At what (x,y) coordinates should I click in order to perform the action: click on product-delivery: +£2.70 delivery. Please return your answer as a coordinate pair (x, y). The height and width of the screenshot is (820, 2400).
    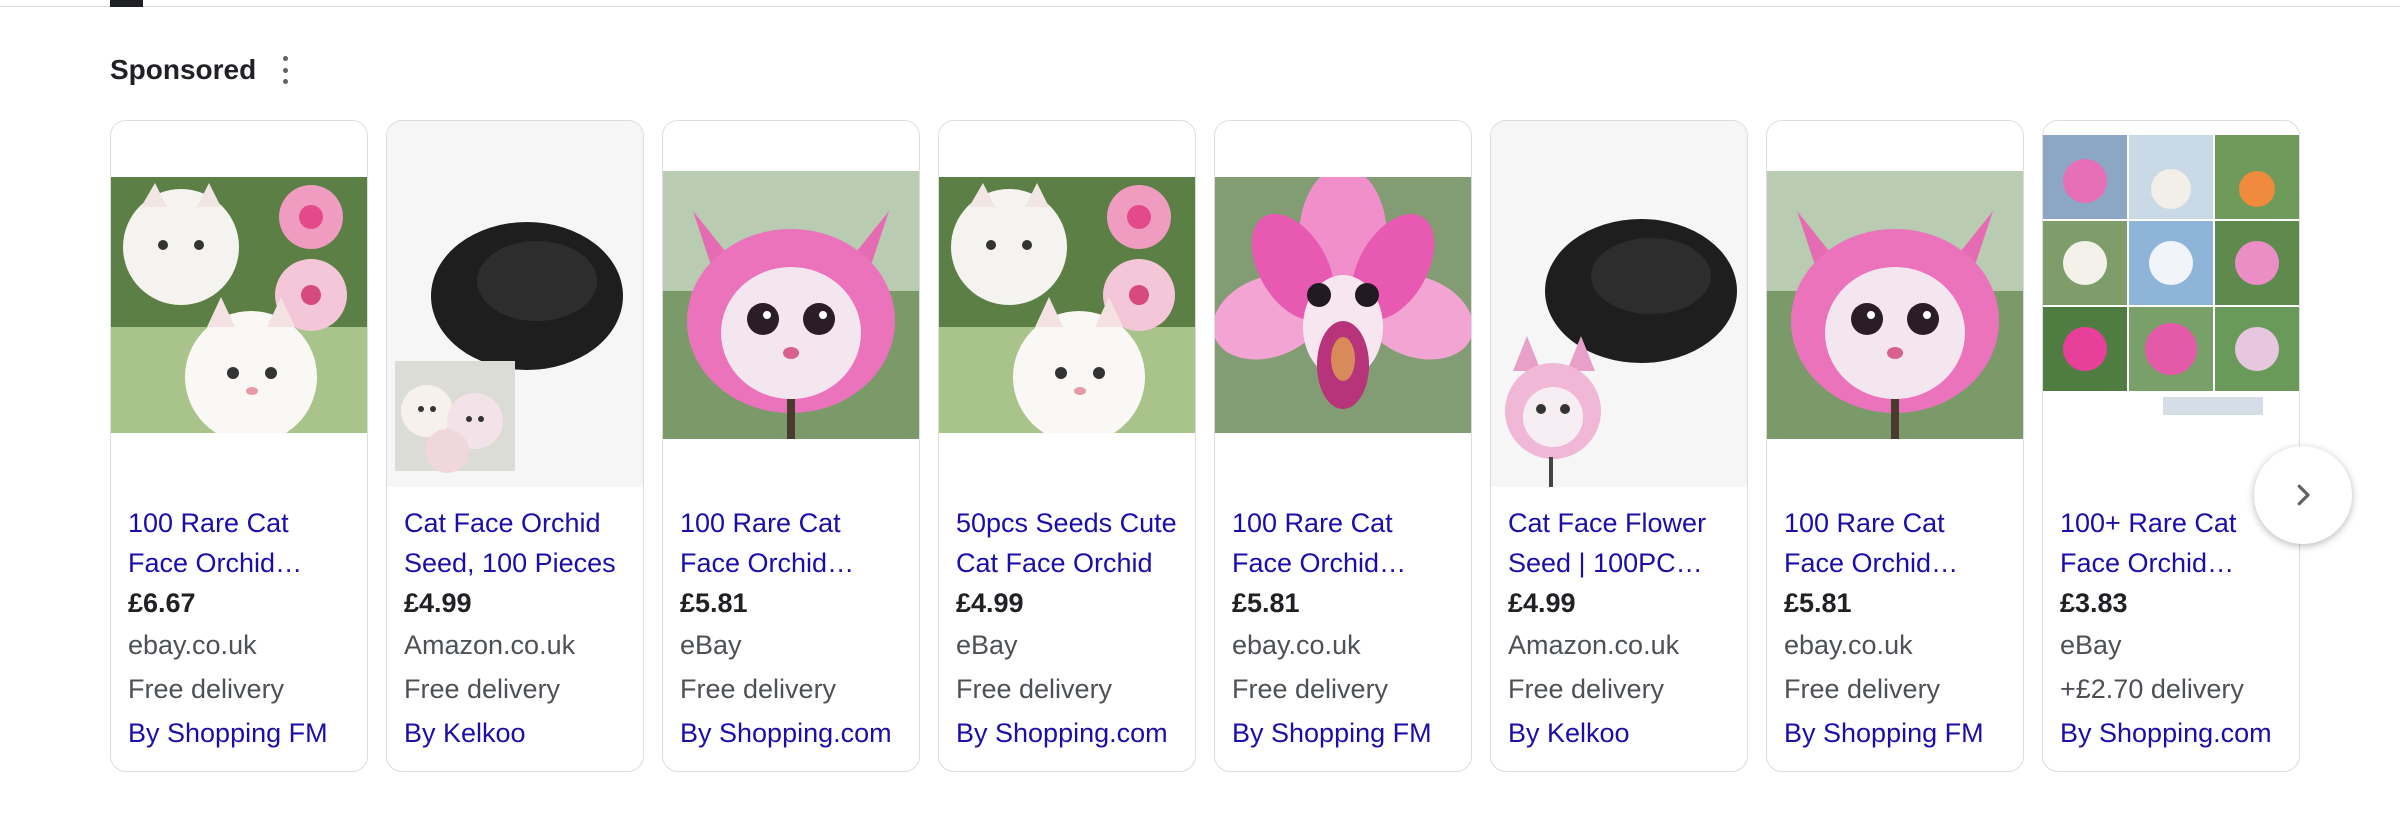
    Looking at the image, I should click on (2152, 689).